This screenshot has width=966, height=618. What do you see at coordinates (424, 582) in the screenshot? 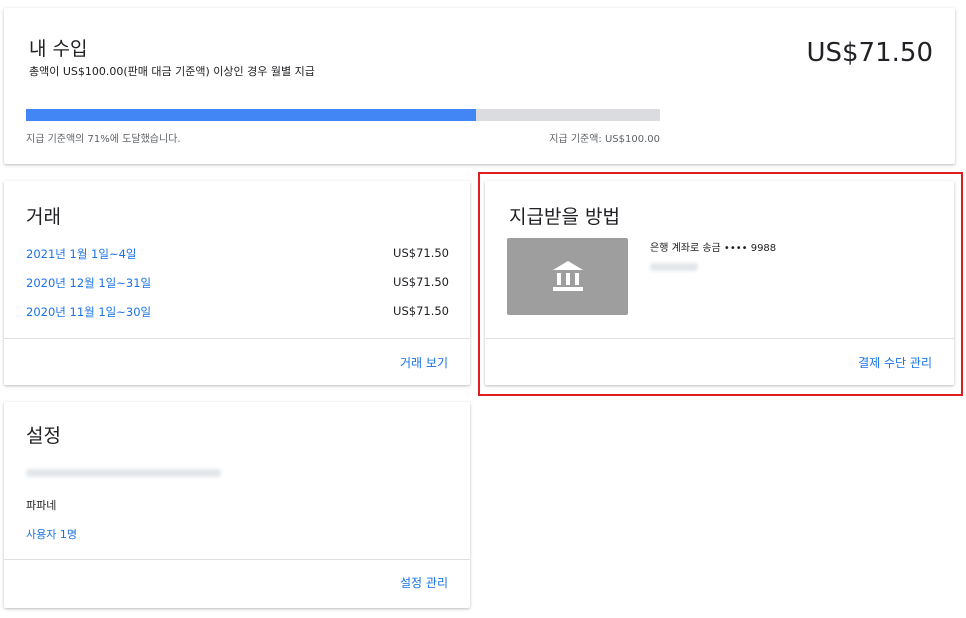
I see `manage-settings-link: 설정 관리` at bounding box center [424, 582].